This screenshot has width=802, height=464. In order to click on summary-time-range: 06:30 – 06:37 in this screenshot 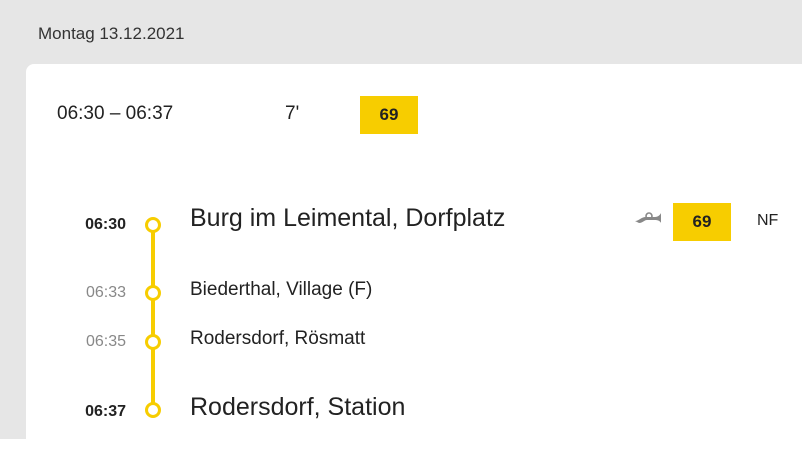, I will do `click(115, 113)`.